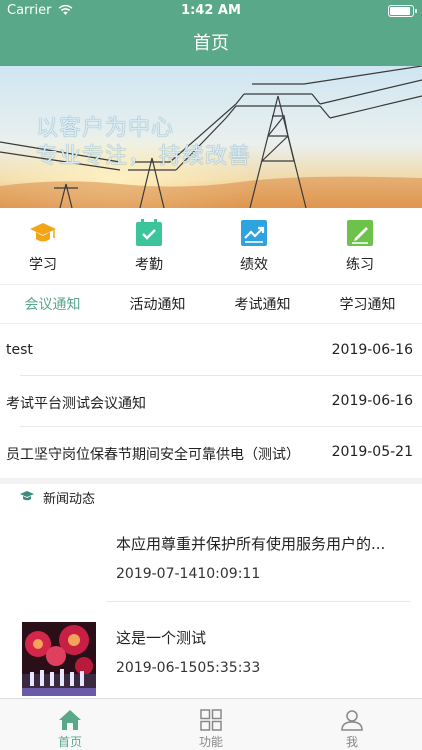 This screenshot has width=422, height=750. I want to click on tab-study-notice: 学习通知, so click(367, 305).